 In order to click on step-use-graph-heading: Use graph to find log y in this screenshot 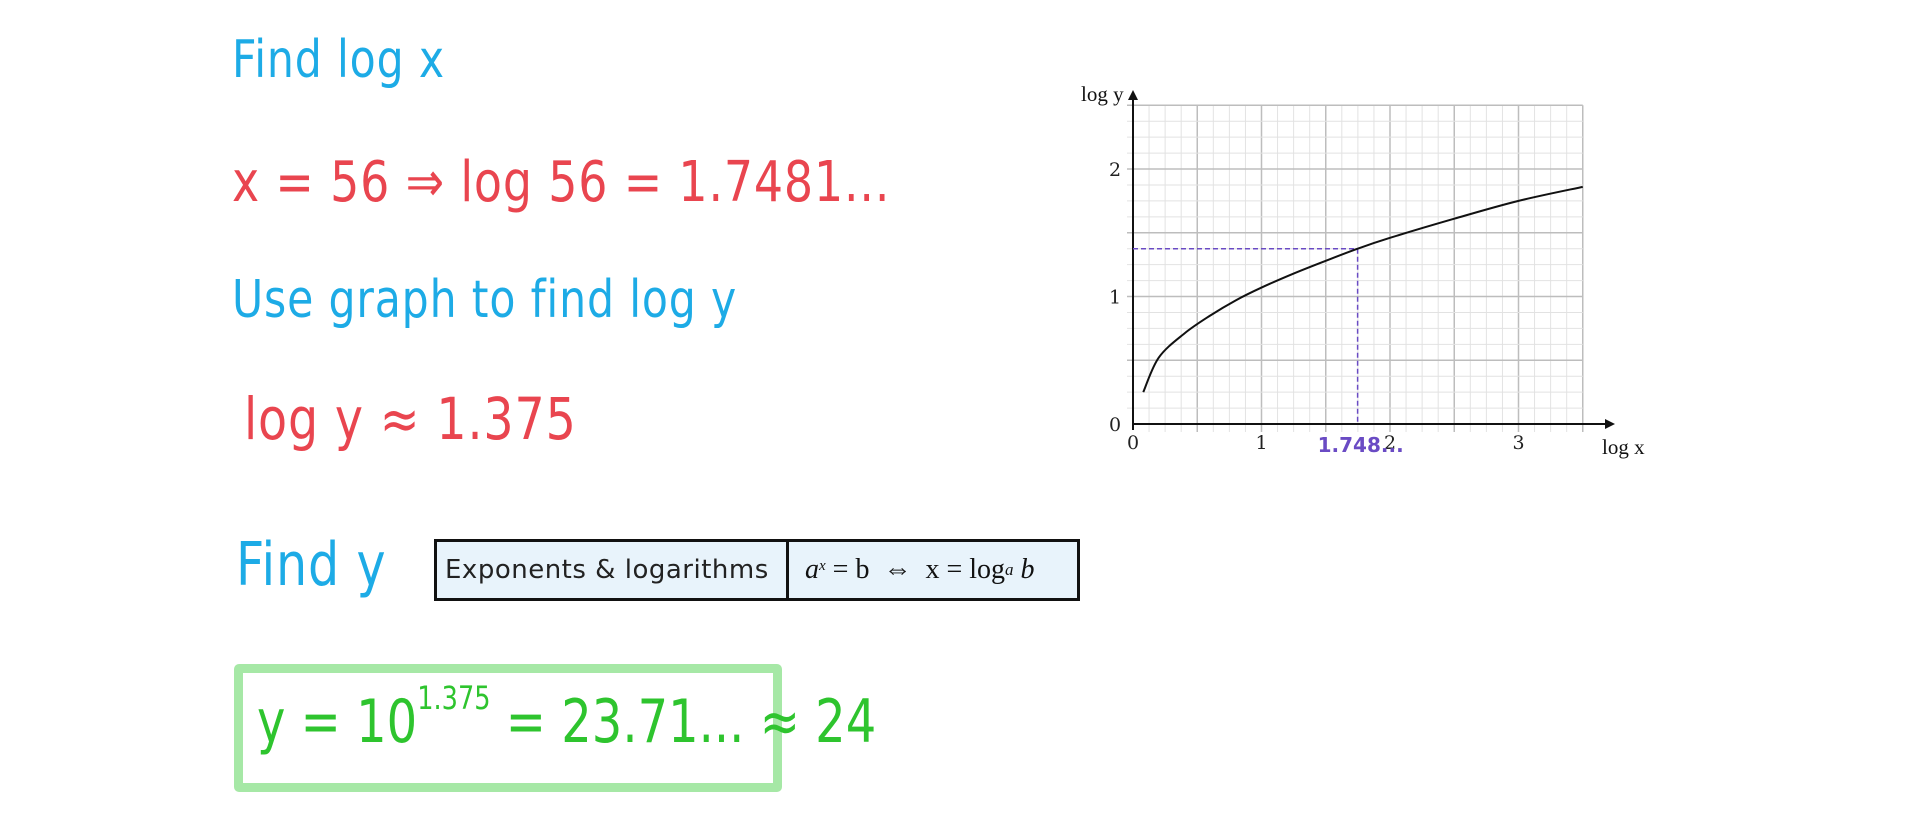, I will do `click(485, 300)`.